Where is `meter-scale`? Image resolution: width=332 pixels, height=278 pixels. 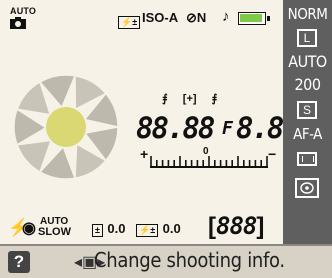 meter-scale is located at coordinates (209, 162).